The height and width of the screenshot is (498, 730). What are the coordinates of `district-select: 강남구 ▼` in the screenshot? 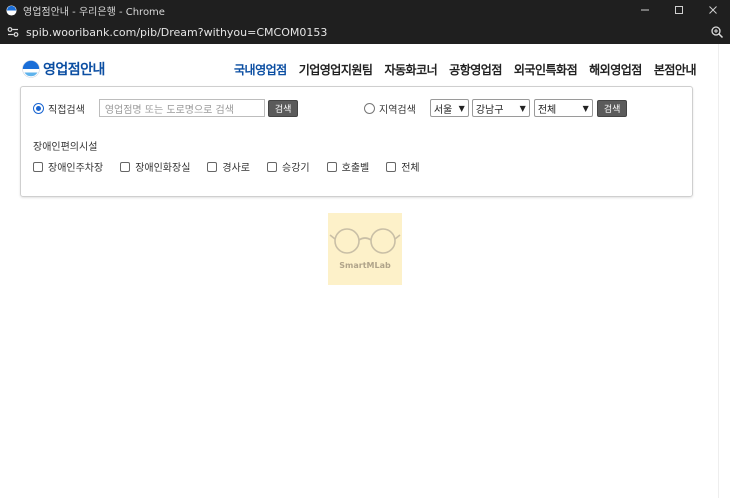 It's located at (500, 108).